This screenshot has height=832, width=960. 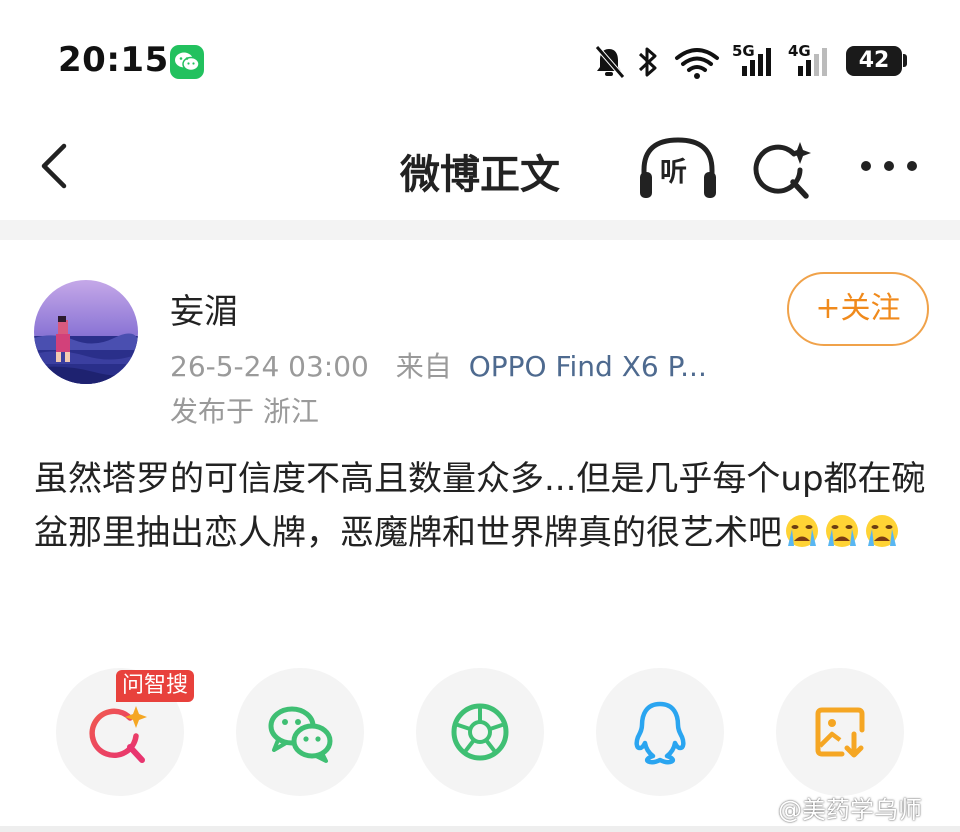 I want to click on sparkle-search-icon, so click(x=782, y=170).